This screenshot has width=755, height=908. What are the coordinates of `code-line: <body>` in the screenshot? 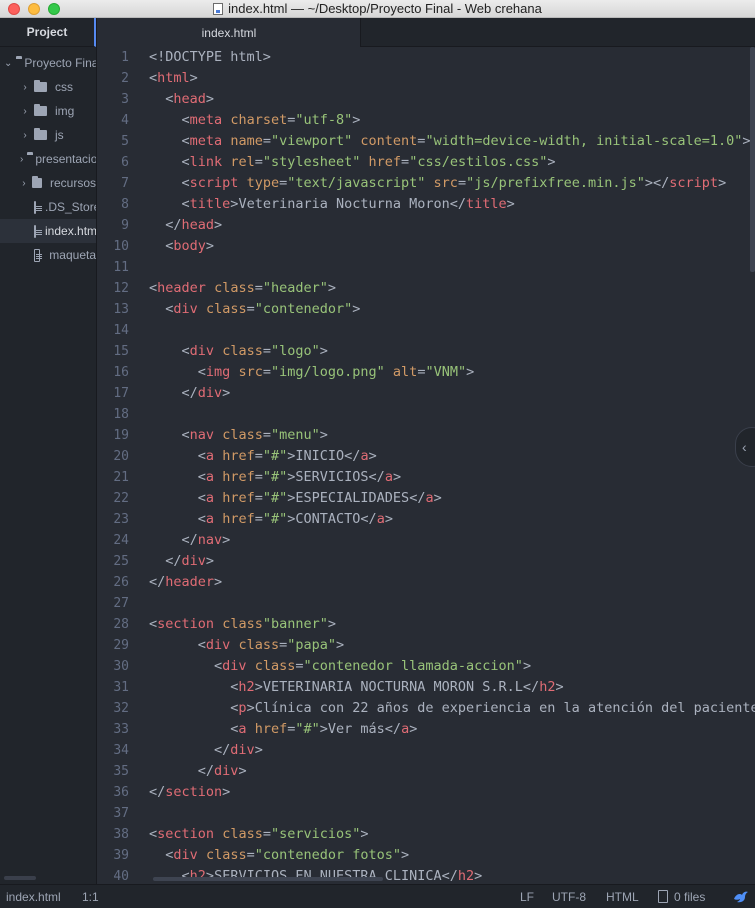 It's located at (181, 246).